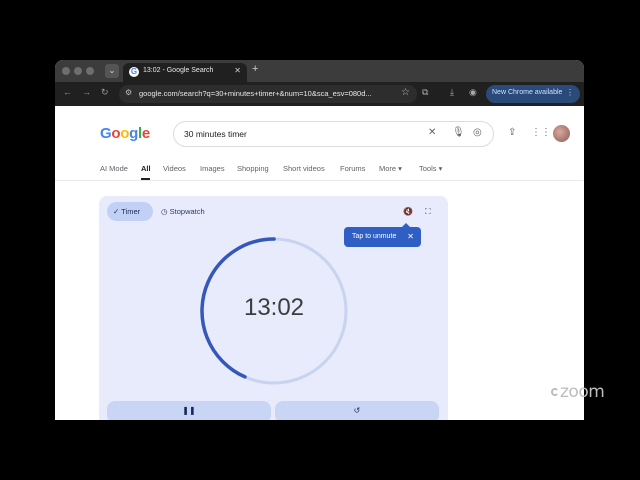  What do you see at coordinates (410, 237) in the screenshot?
I see `close-icon: ✕` at bounding box center [410, 237].